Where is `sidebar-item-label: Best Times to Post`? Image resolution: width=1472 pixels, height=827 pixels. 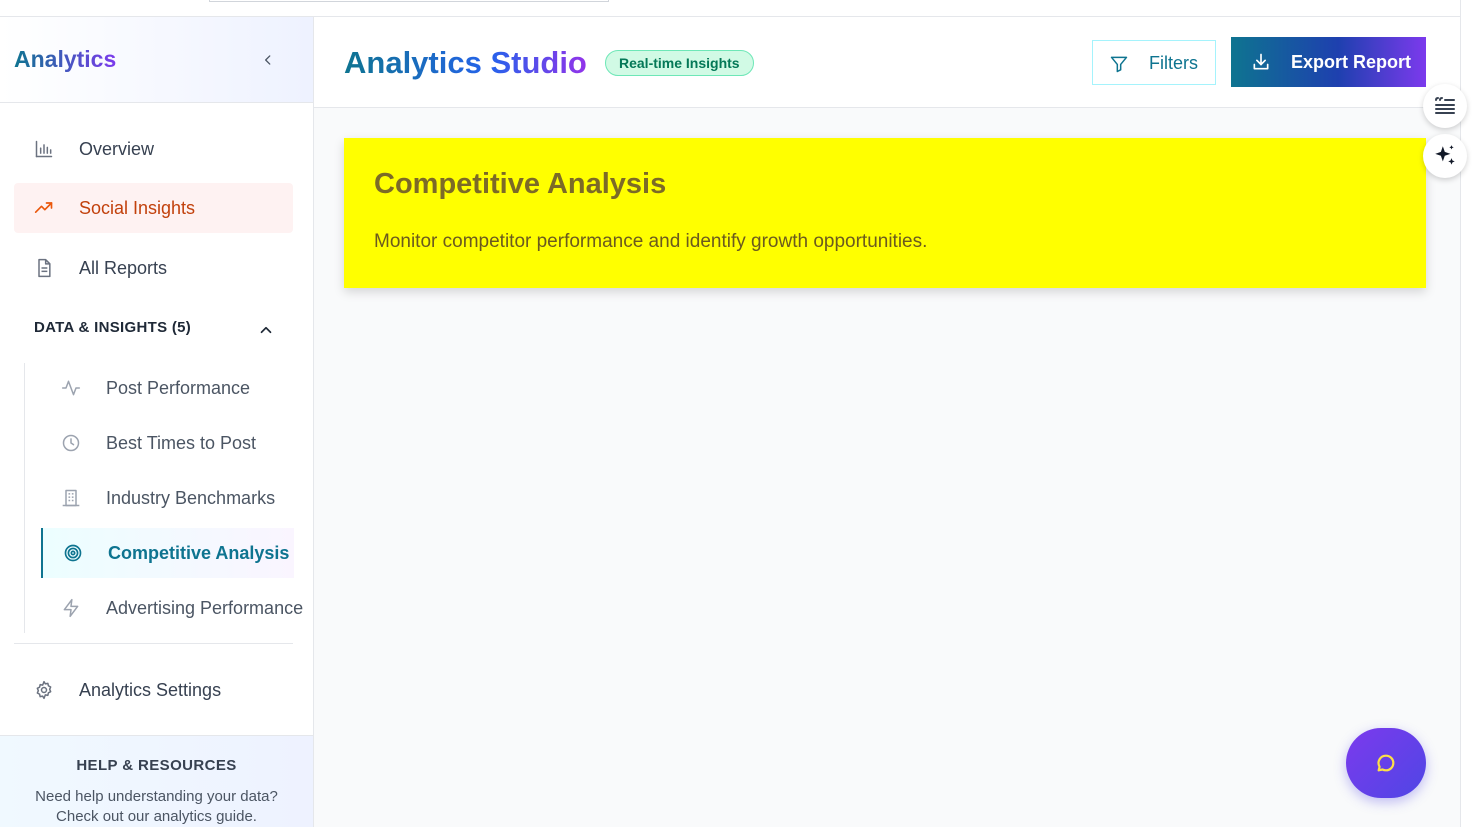 sidebar-item-label: Best Times to Post is located at coordinates (181, 443).